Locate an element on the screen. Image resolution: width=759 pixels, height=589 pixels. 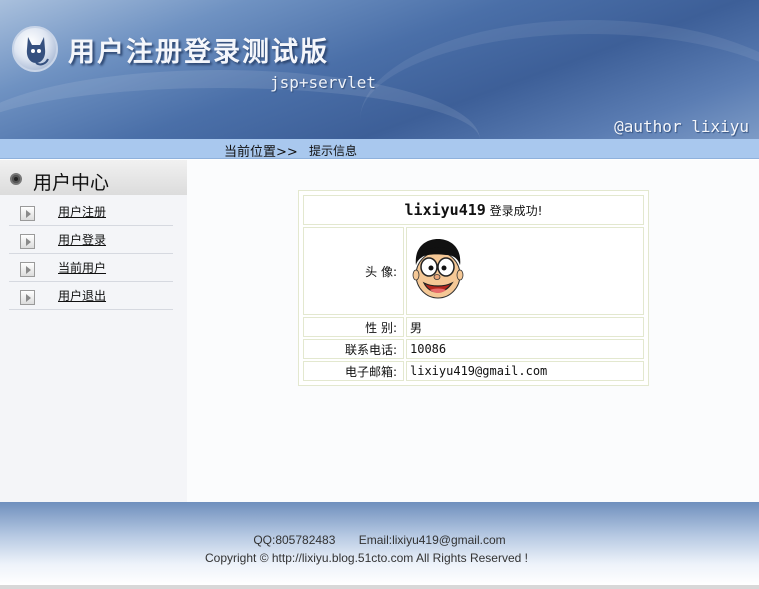
username: lixiyu419 is located at coordinates (445, 210).